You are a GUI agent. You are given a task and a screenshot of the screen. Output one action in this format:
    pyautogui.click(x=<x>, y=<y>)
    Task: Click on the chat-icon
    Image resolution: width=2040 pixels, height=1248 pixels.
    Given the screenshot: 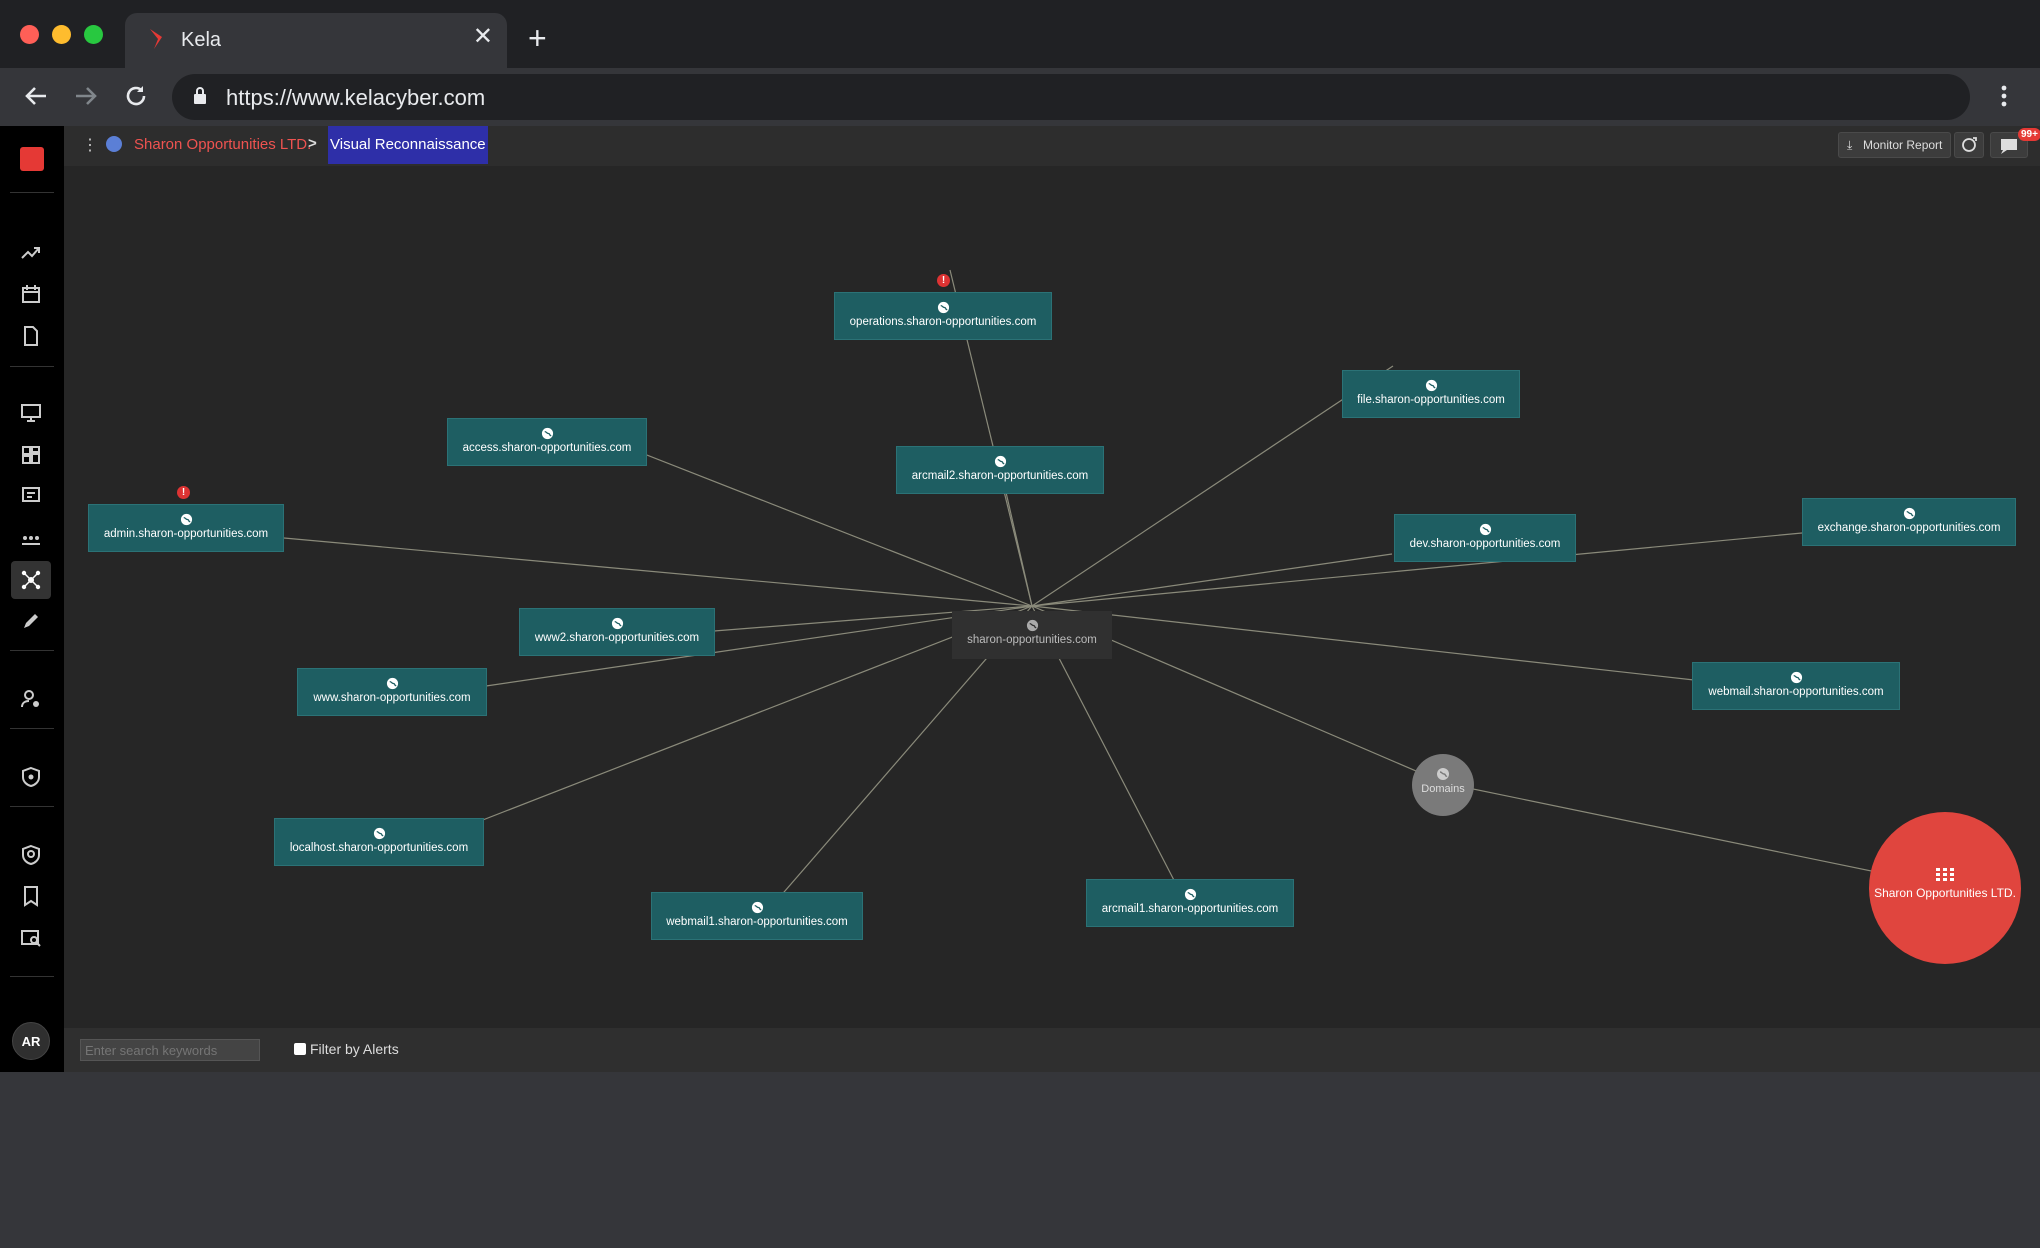 What is the action you would take?
    pyautogui.click(x=31, y=496)
    